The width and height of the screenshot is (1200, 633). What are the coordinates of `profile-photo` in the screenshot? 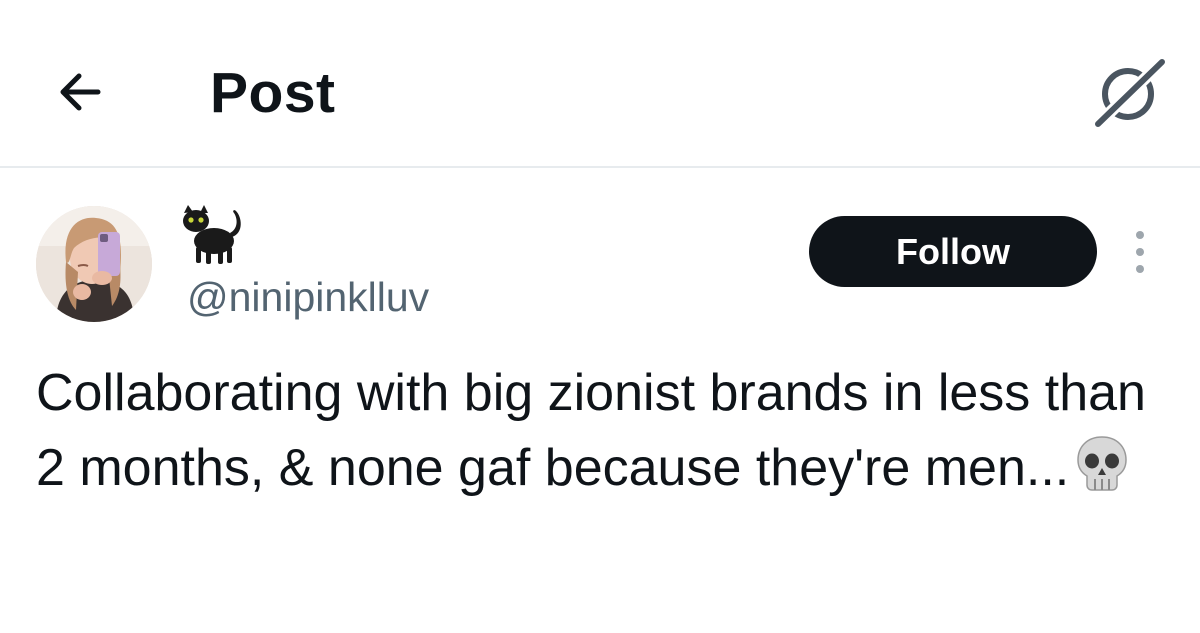 It's located at (94, 264).